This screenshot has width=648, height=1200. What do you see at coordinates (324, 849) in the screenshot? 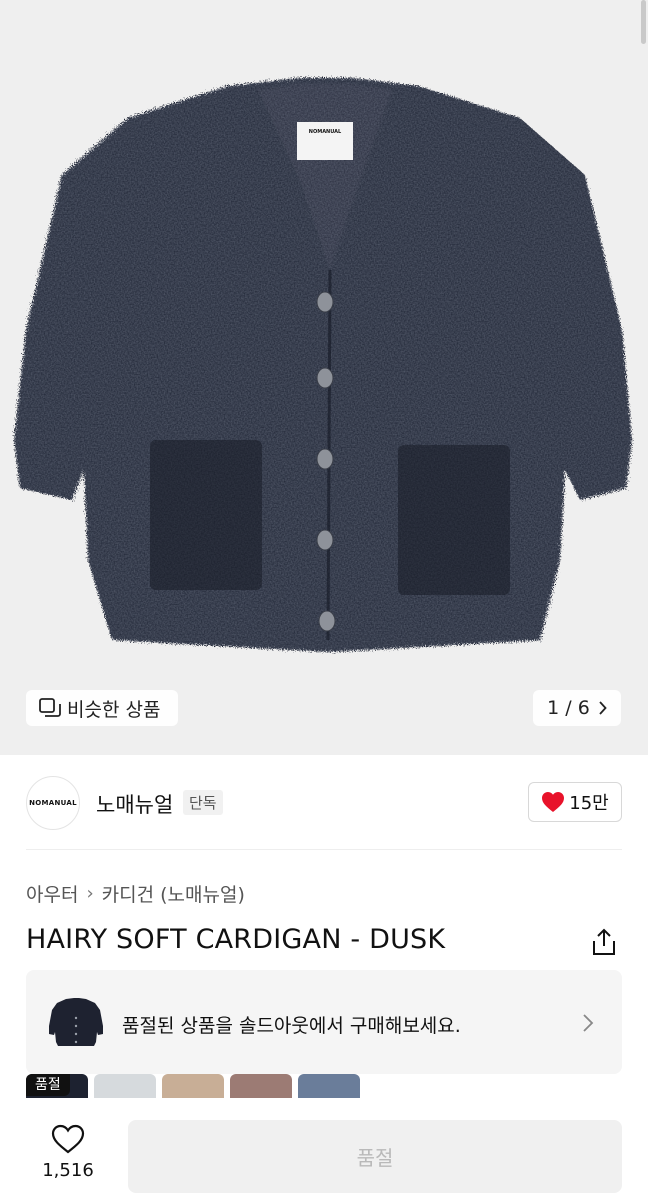
I see `divider` at bounding box center [324, 849].